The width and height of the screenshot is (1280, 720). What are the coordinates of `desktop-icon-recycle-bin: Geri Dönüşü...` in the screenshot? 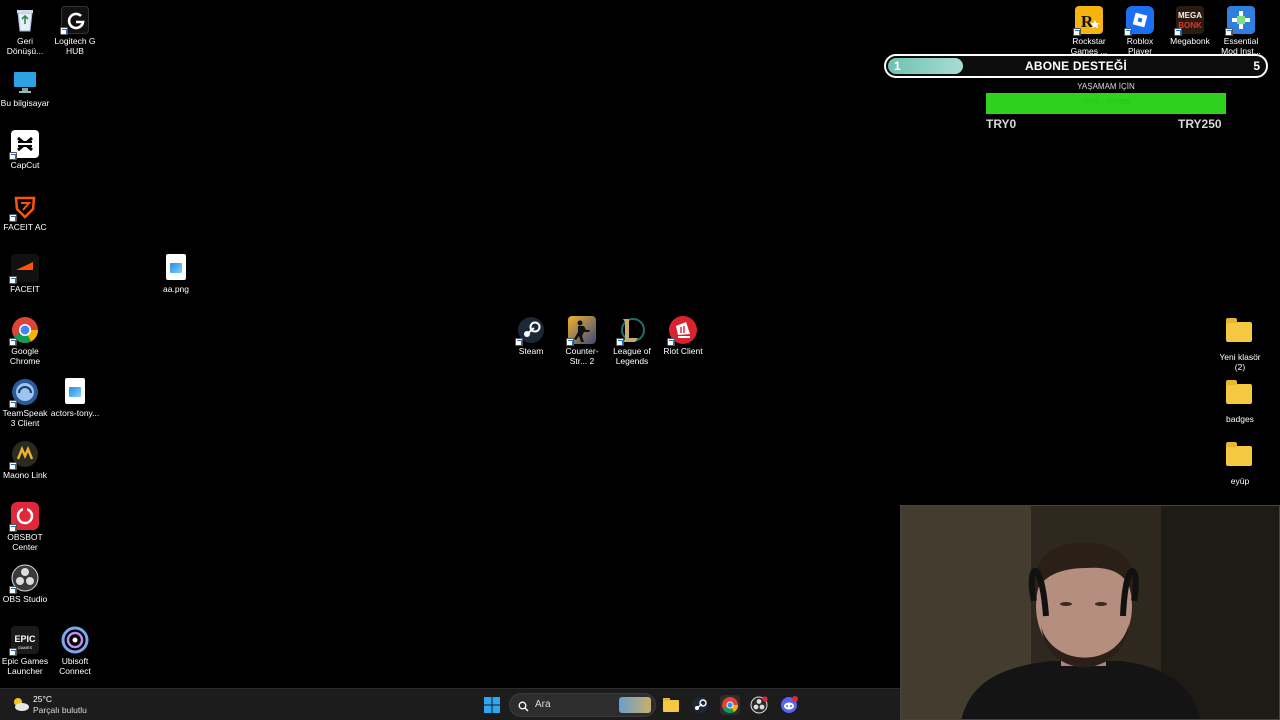 It's located at (25, 31).